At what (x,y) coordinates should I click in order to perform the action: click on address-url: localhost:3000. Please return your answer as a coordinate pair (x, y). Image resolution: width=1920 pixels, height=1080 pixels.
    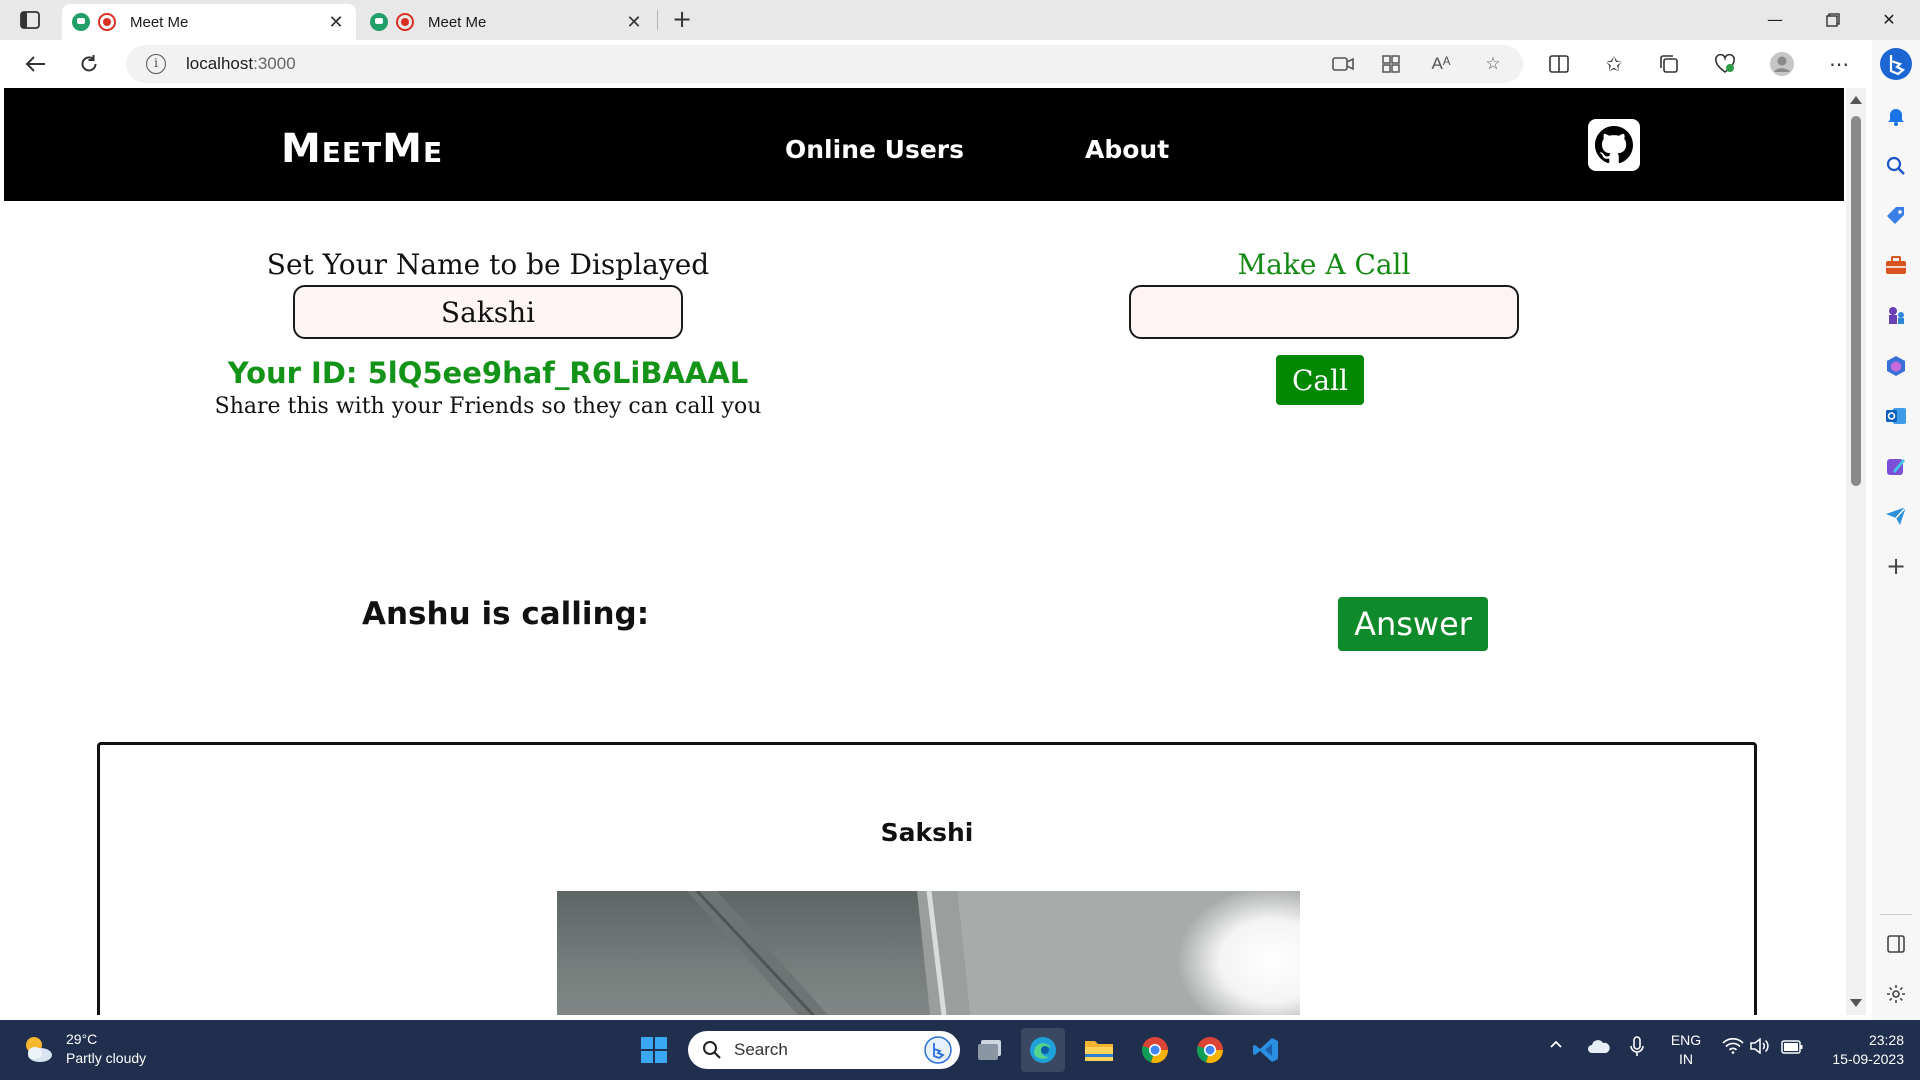
    Looking at the image, I should click on (241, 64).